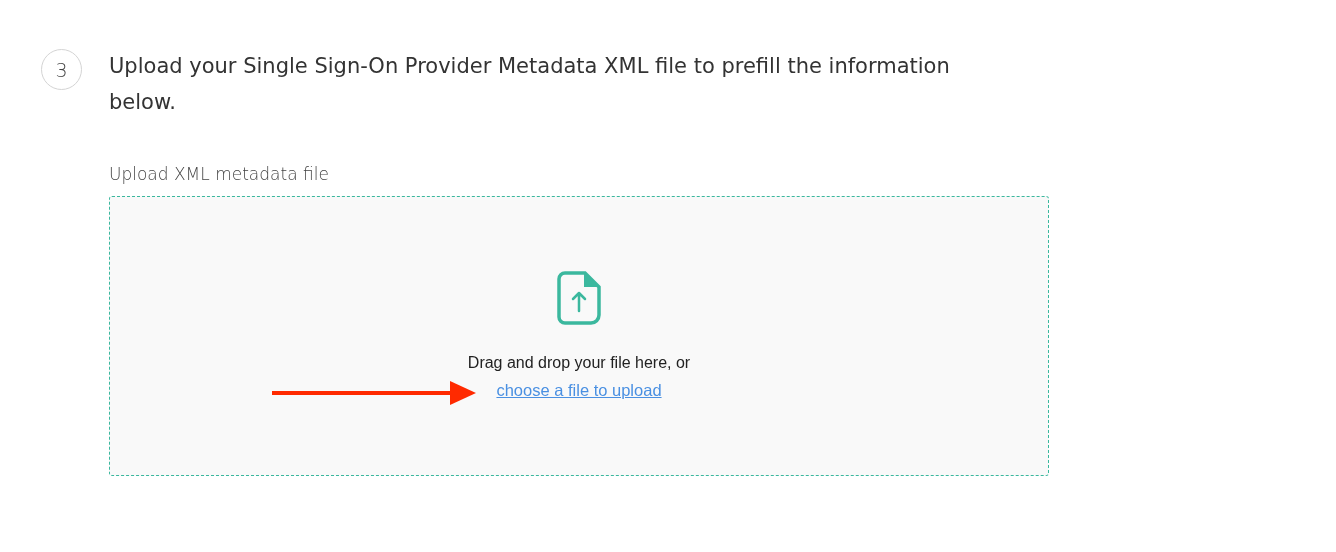 The height and width of the screenshot is (552, 1336). Describe the element at coordinates (579, 298) in the screenshot. I see `file-upload-icon` at that location.